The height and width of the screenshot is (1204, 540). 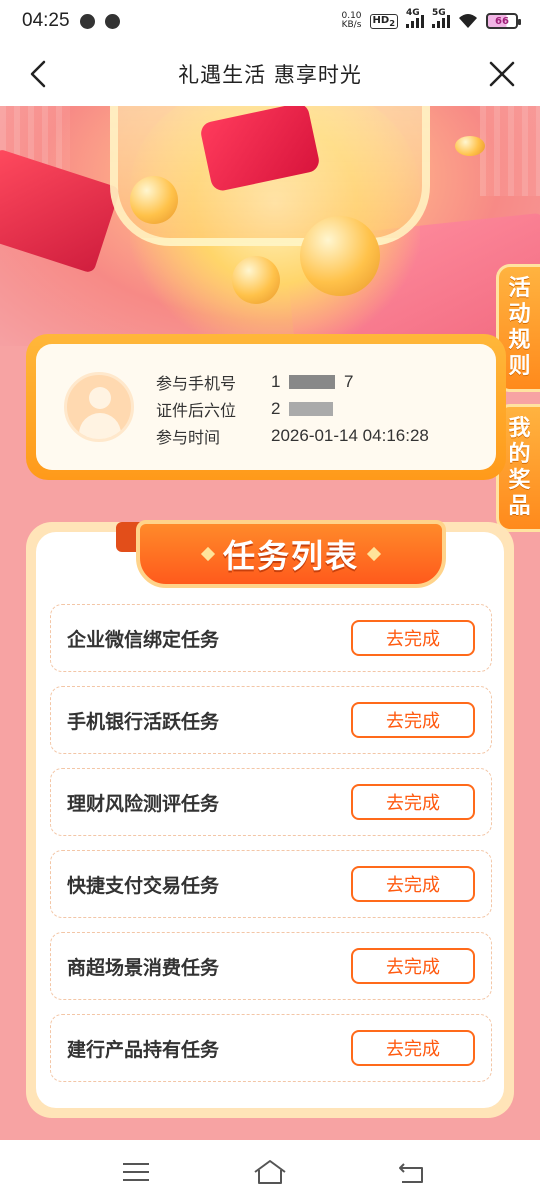 I want to click on close-icon, so click(x=502, y=74).